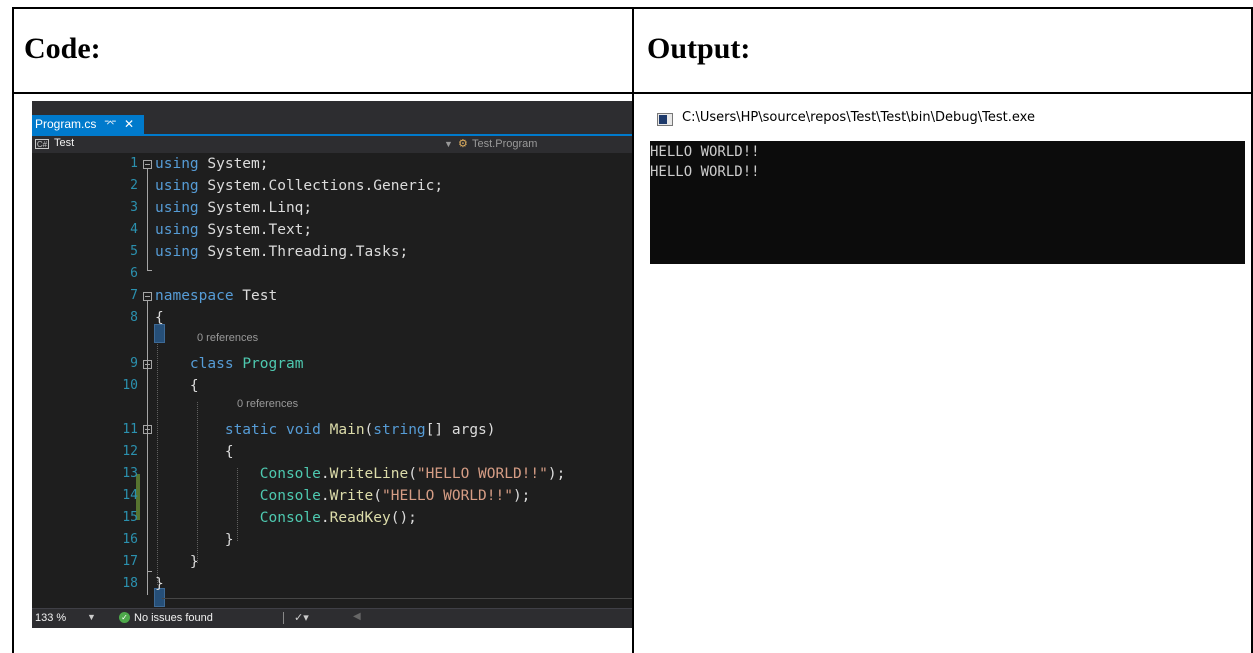 The height and width of the screenshot is (653, 1253). I want to click on code-token: Main, so click(347, 430).